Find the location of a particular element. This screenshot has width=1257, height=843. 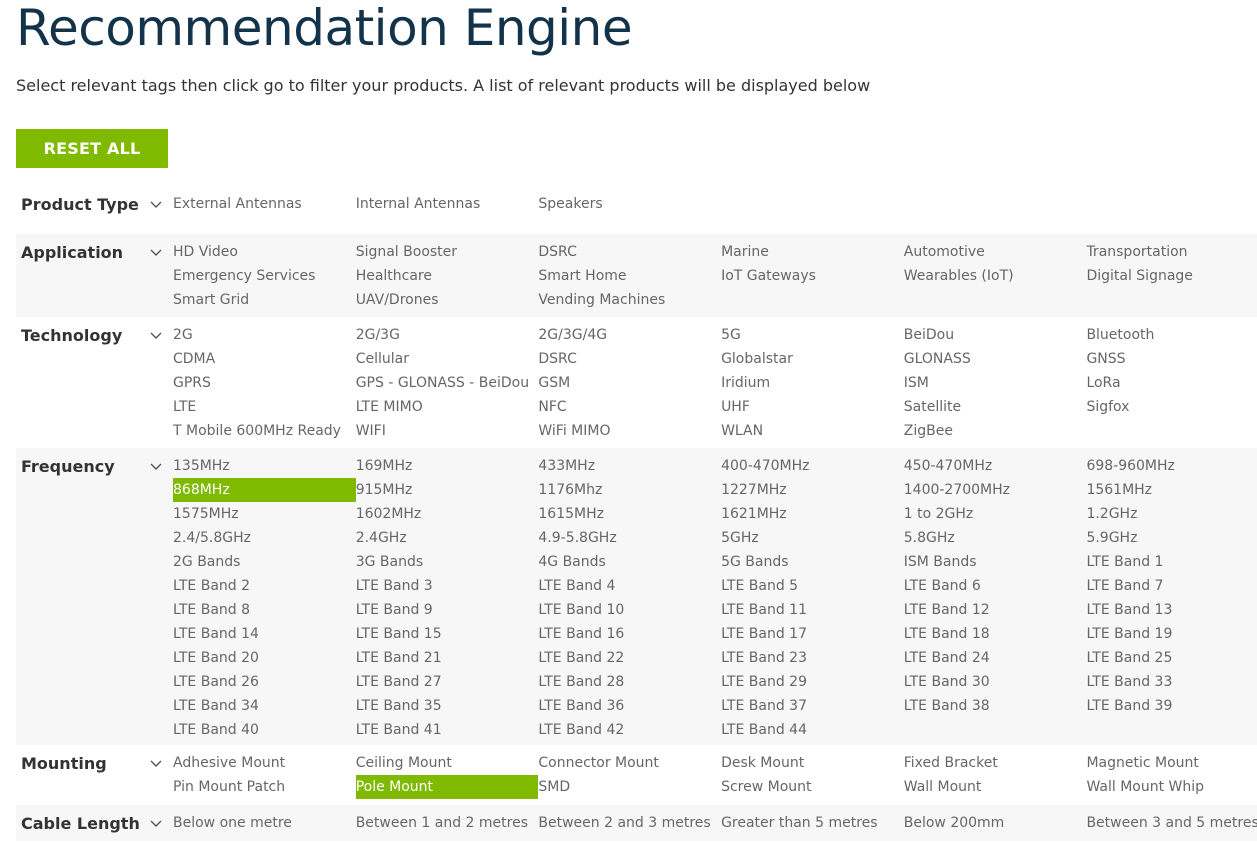

filter-tag: LTE Band 41 is located at coordinates (447, 730).